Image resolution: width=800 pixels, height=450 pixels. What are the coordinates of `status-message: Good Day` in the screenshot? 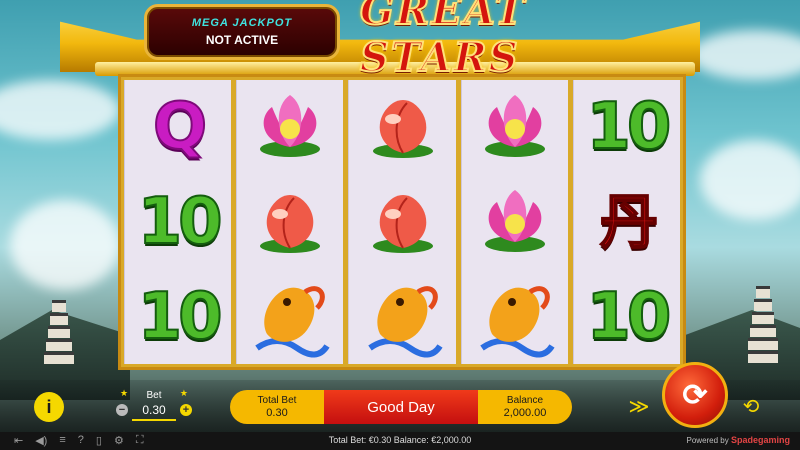 It's located at (401, 407).